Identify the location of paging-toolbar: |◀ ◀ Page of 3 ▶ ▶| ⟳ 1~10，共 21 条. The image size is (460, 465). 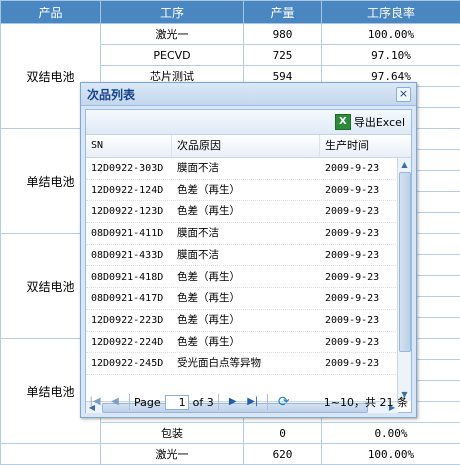
(248, 402).